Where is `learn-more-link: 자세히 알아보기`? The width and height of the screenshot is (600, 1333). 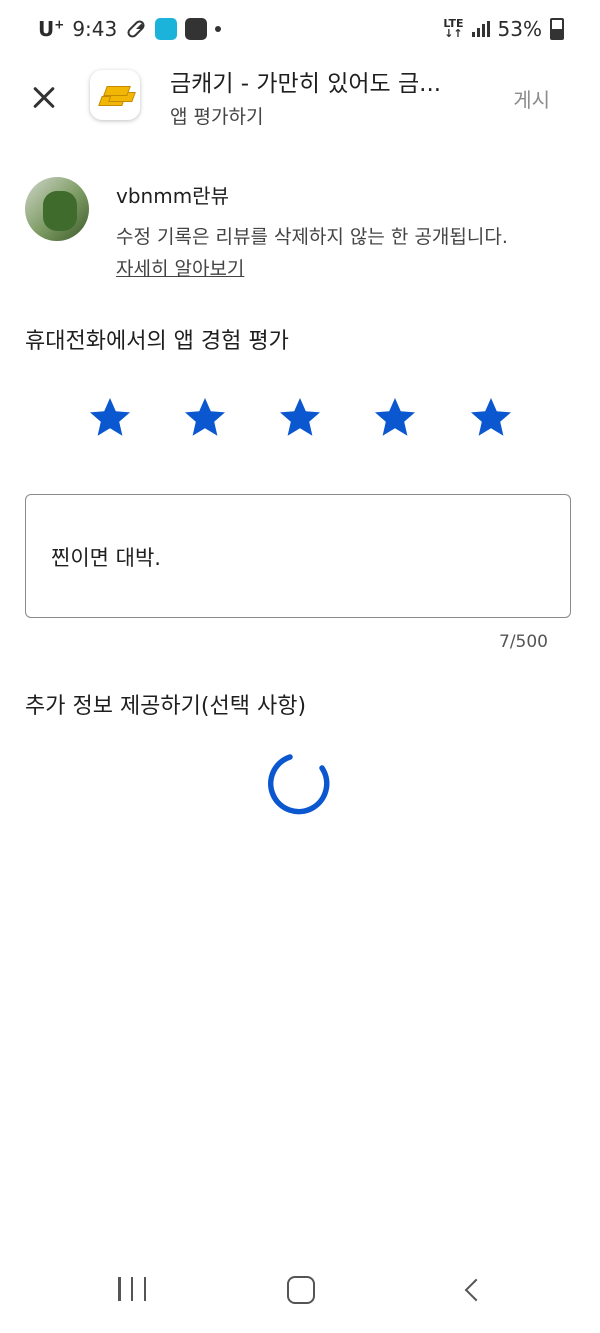 learn-more-link: 자세히 알아보기 is located at coordinates (180, 267).